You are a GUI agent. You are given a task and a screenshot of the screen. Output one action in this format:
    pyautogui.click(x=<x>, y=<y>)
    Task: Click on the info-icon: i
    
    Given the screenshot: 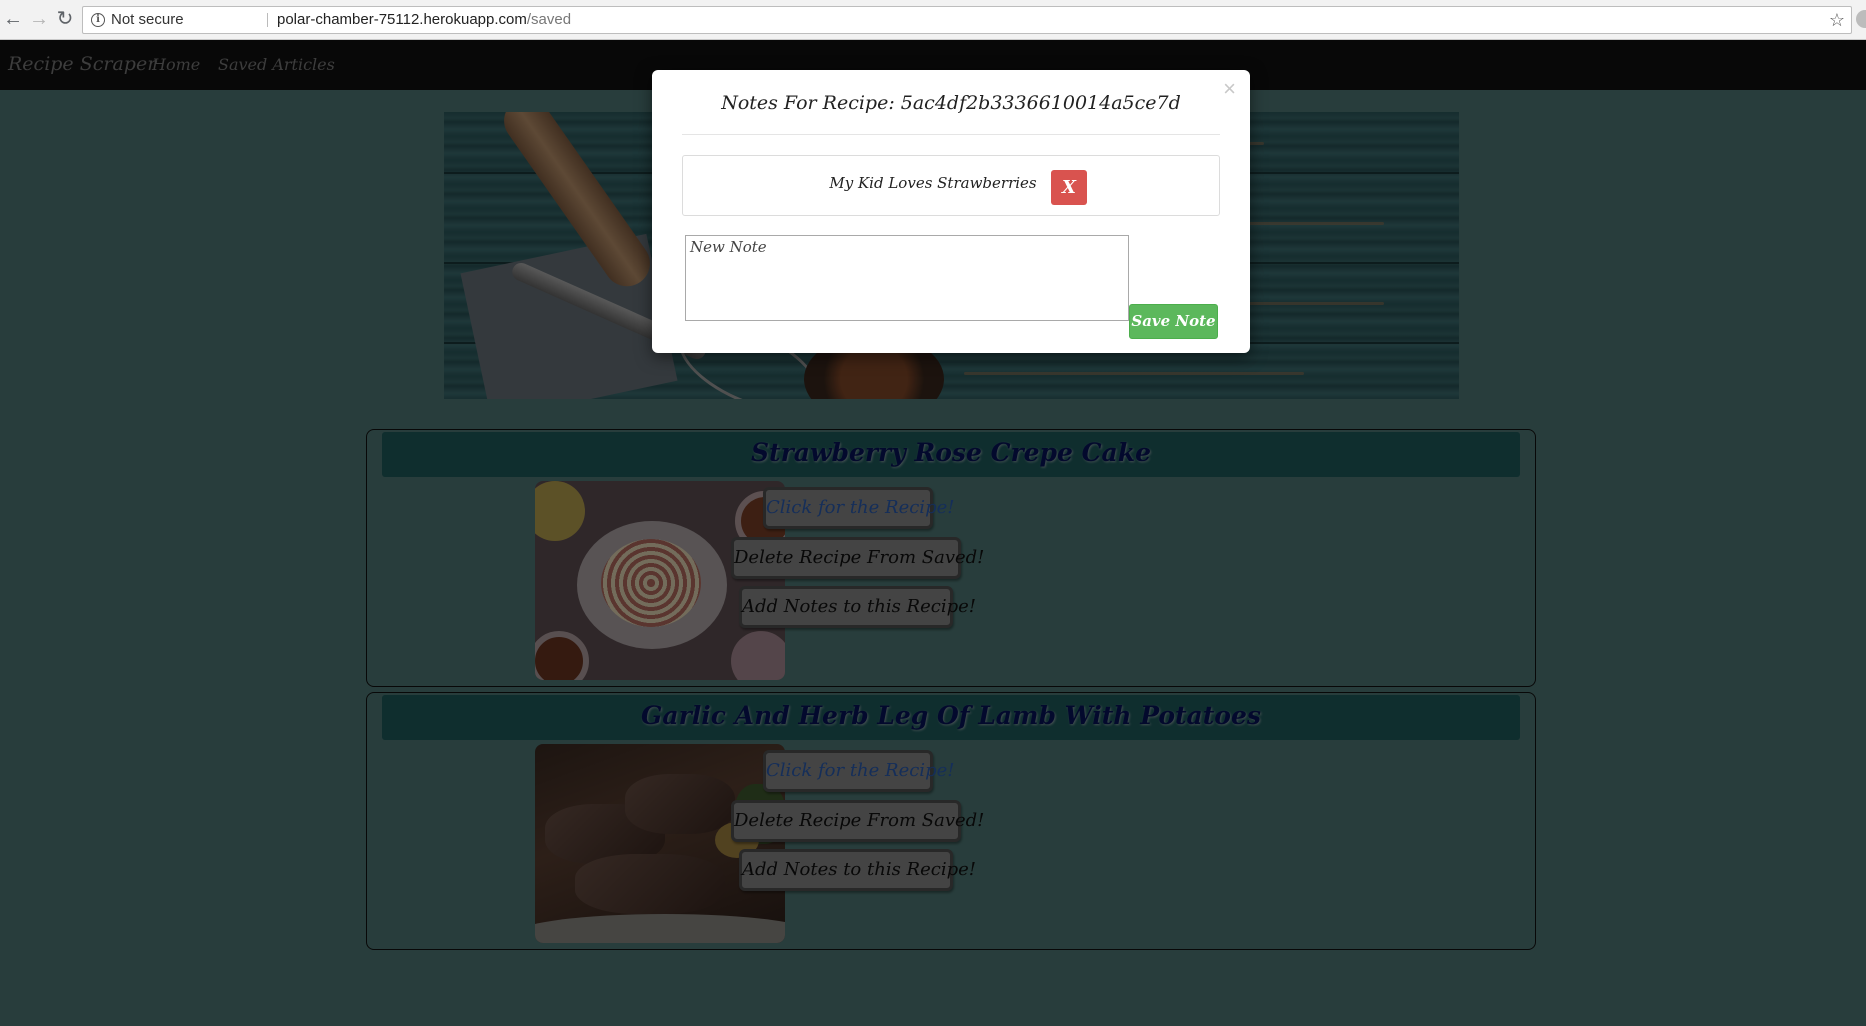 What is the action you would take?
    pyautogui.click(x=98, y=20)
    